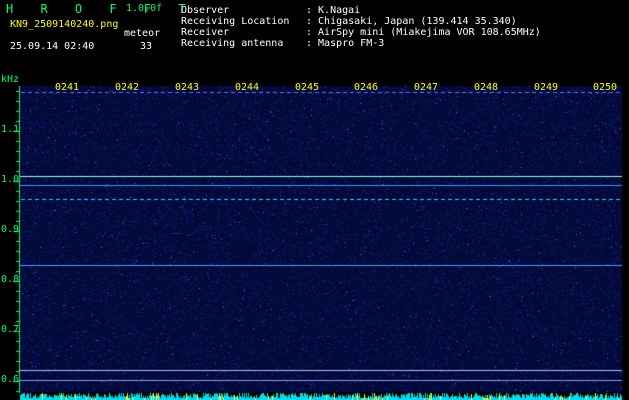  I want to click on info-observer-label: Observer, so click(205, 10).